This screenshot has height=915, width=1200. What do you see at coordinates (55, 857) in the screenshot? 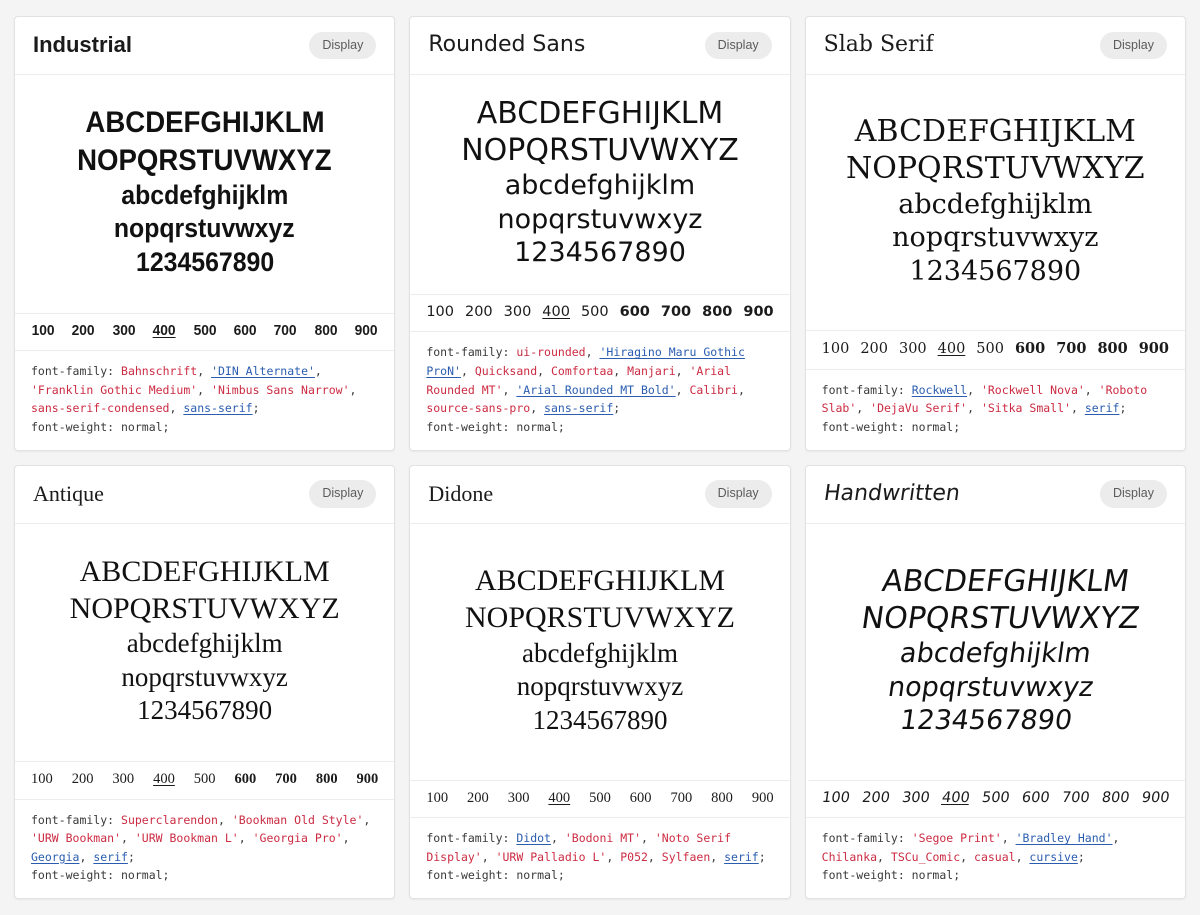
I see `font-stack-entry: Georgia` at bounding box center [55, 857].